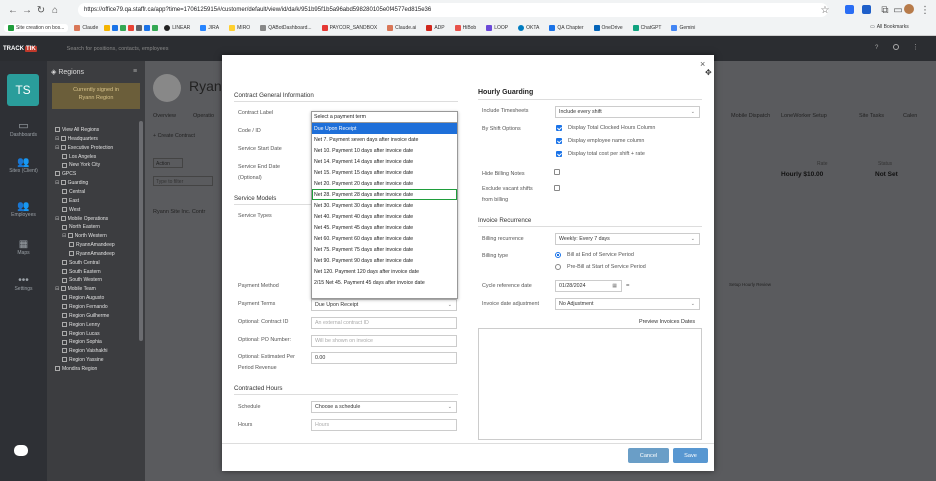  I want to click on save-button: Save, so click(690, 455).